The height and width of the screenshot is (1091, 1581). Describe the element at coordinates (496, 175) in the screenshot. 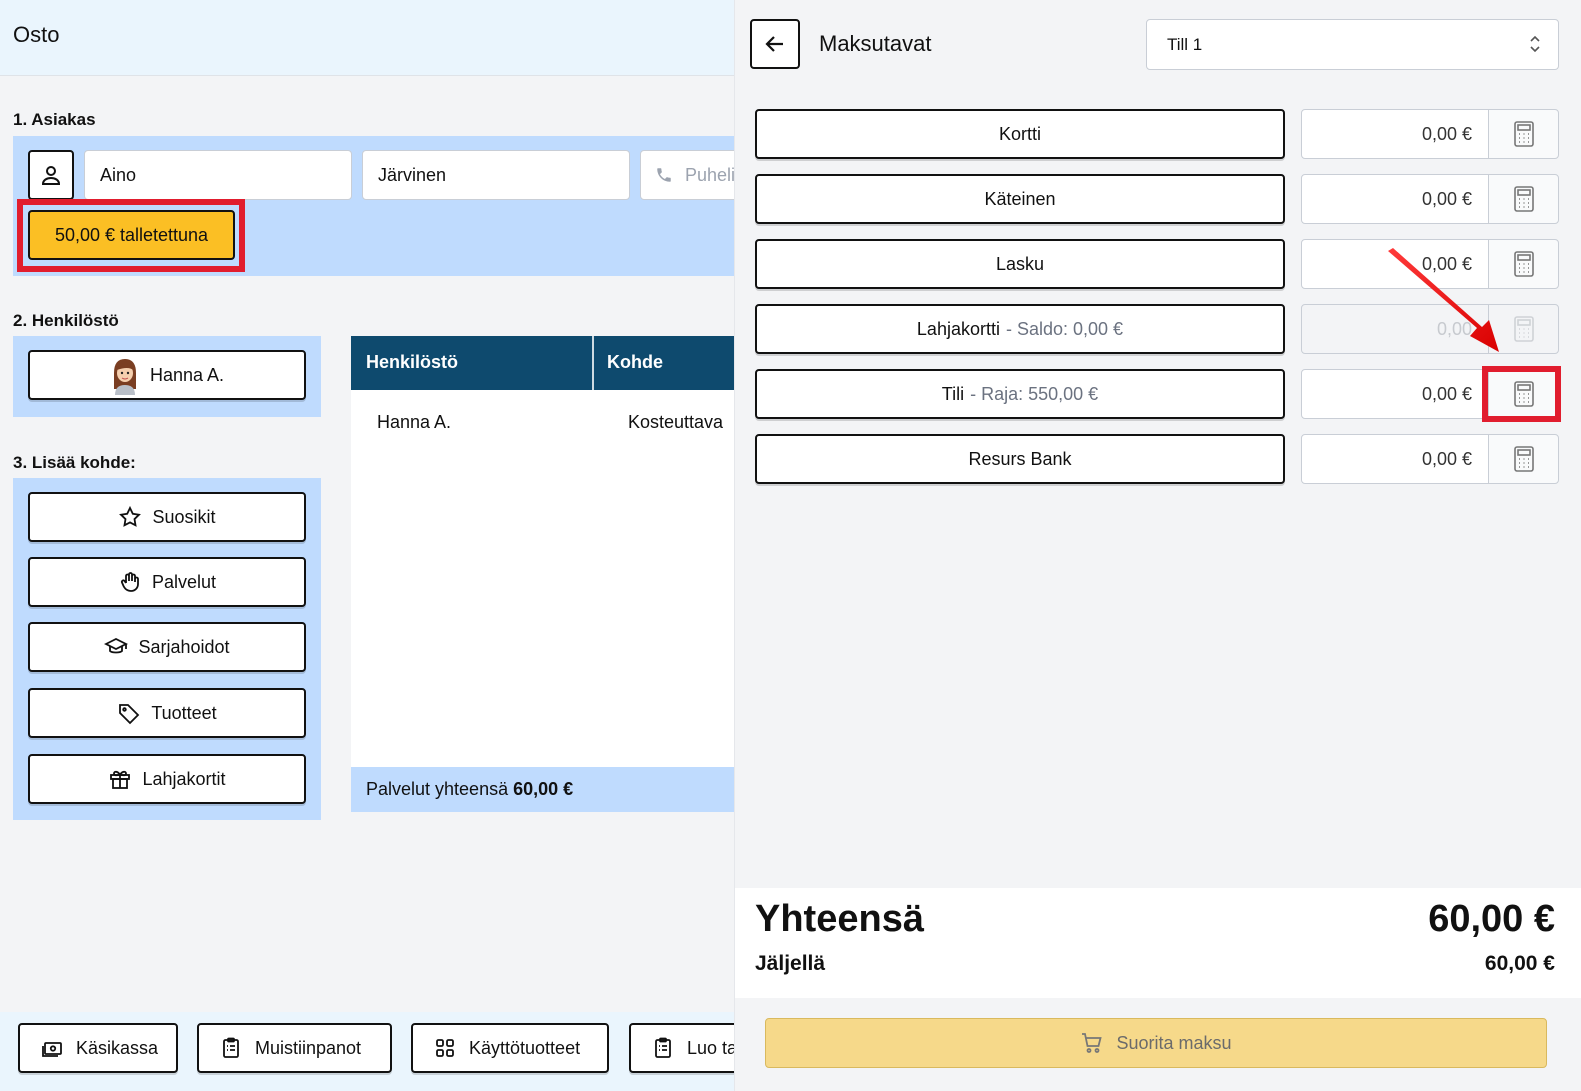

I see `last-name-field: Järvinen` at that location.